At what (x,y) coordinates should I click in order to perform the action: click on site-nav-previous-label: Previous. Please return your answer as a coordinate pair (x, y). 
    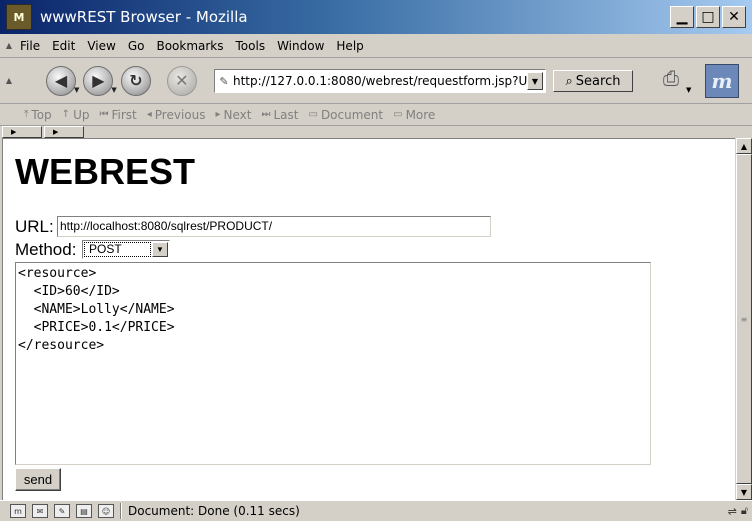
    Looking at the image, I should click on (180, 114).